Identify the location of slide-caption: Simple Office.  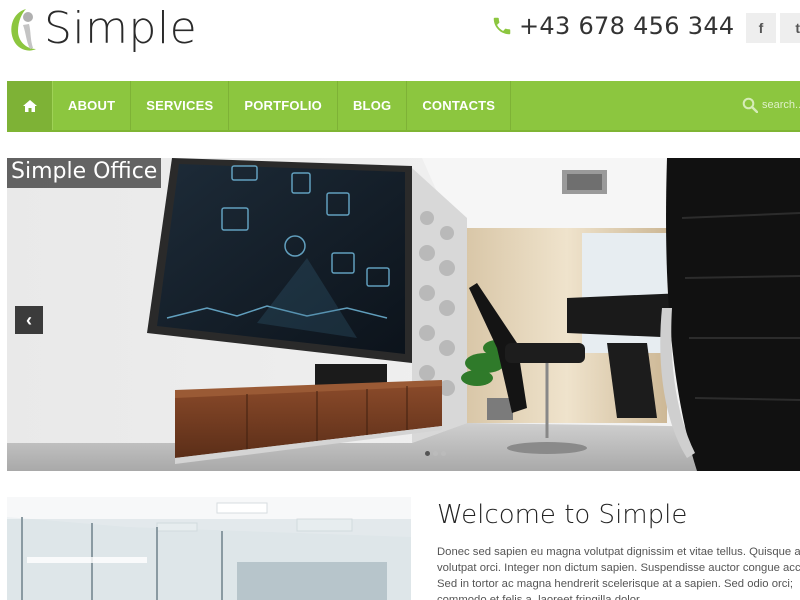
(84, 173).